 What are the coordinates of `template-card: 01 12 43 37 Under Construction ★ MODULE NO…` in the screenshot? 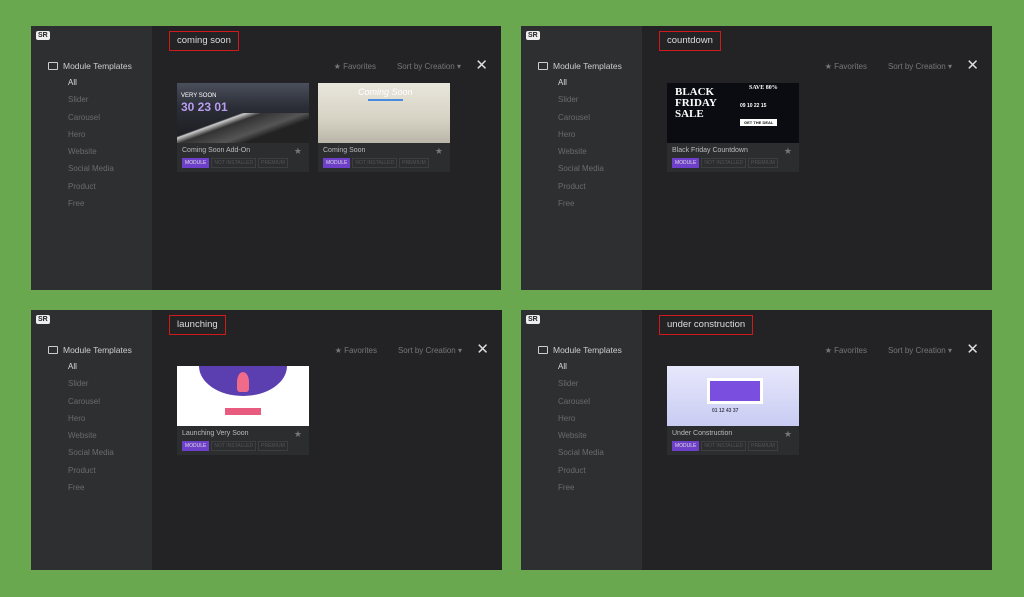 It's located at (733, 410).